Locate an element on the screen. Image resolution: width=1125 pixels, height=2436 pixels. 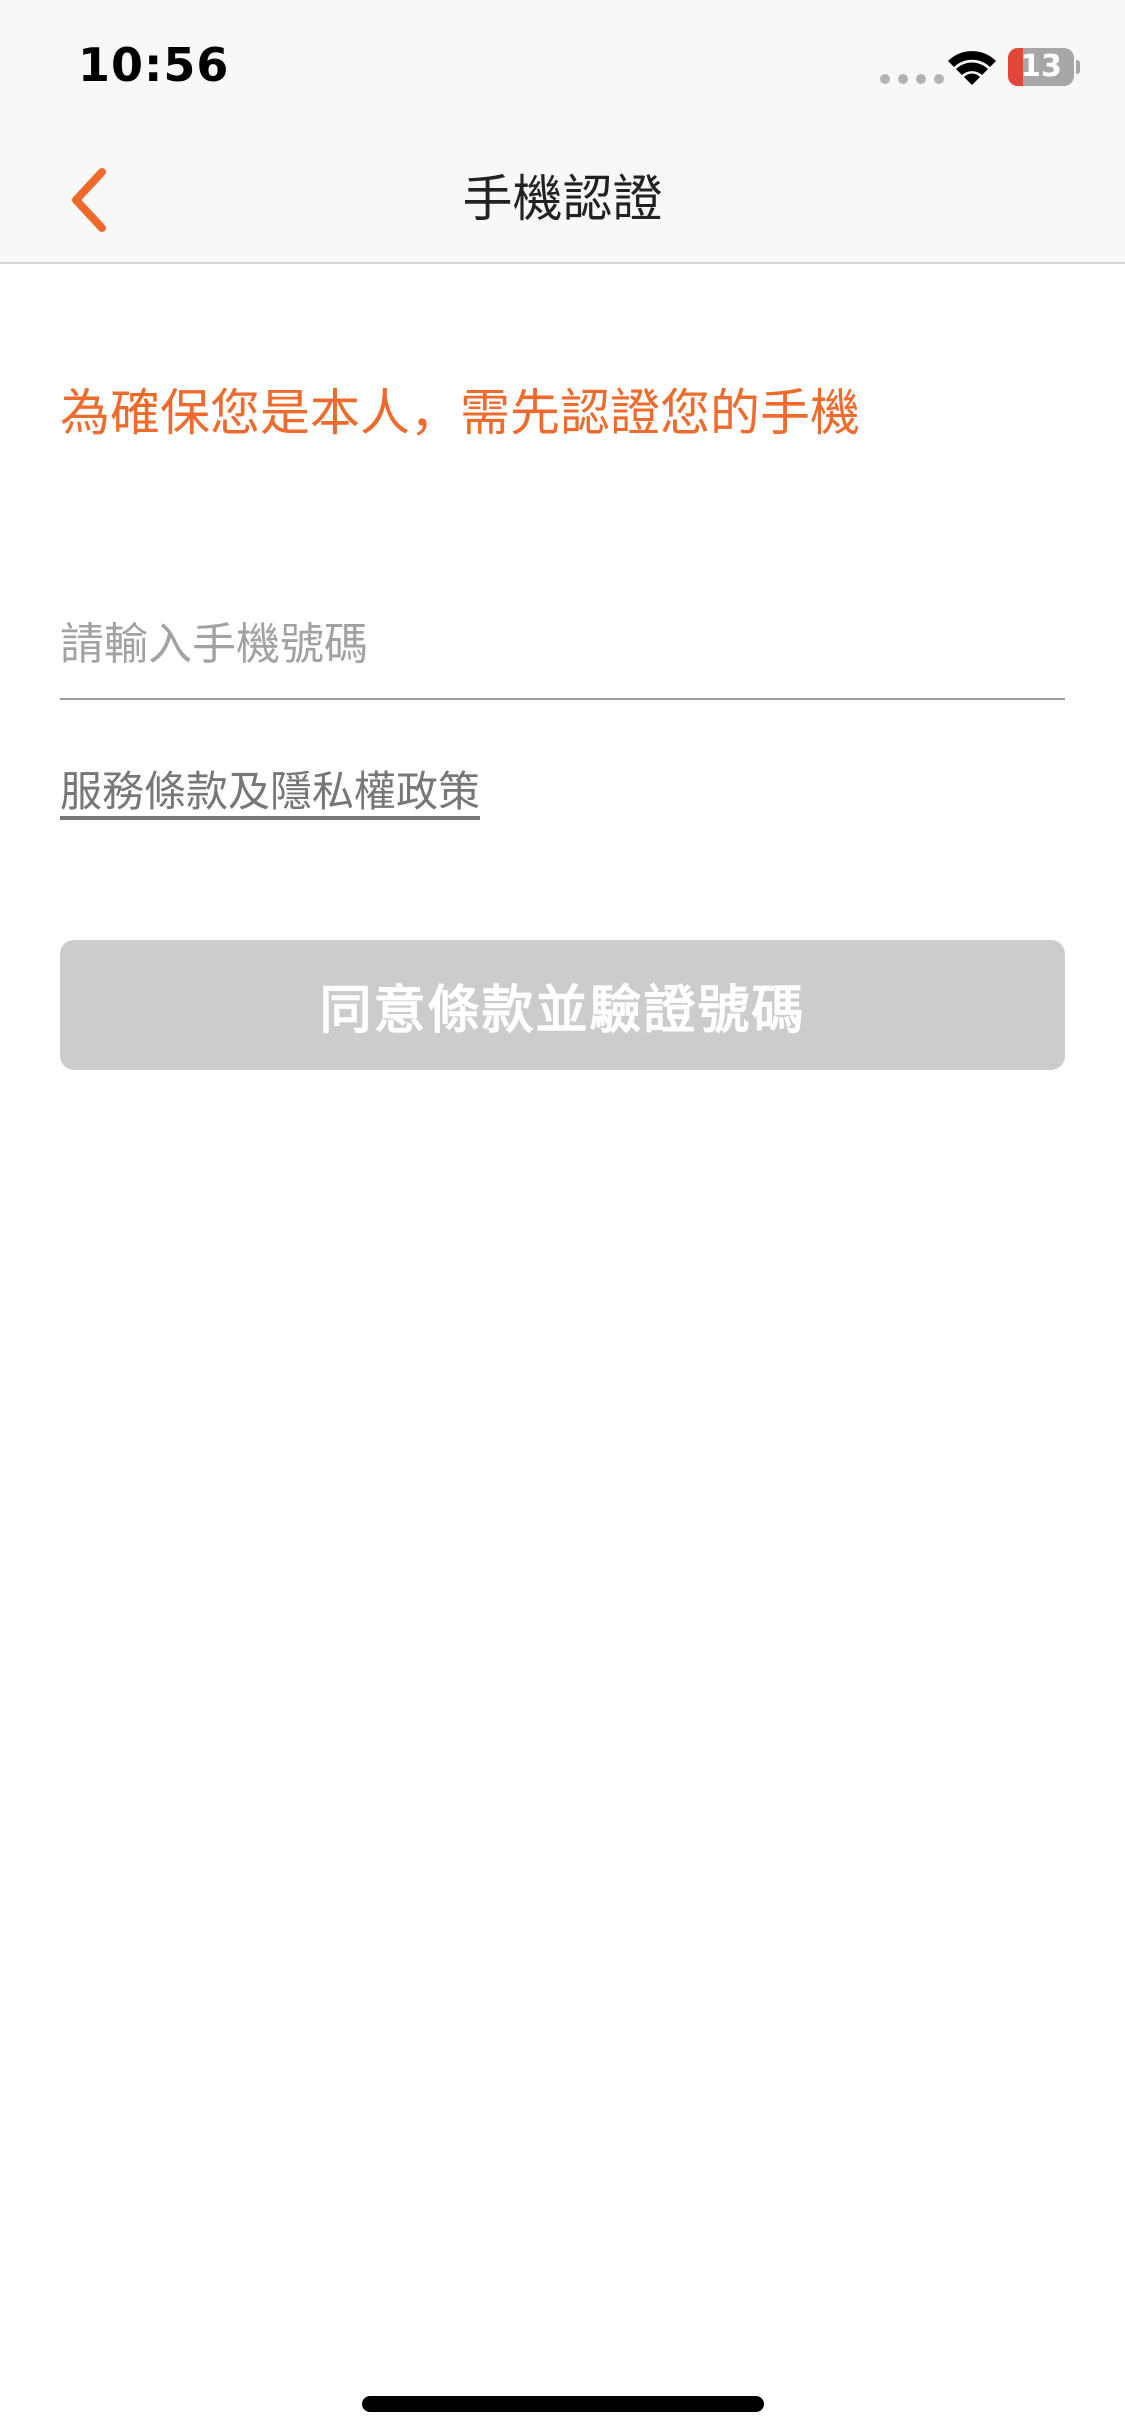
home-indicator is located at coordinates (563, 2404).